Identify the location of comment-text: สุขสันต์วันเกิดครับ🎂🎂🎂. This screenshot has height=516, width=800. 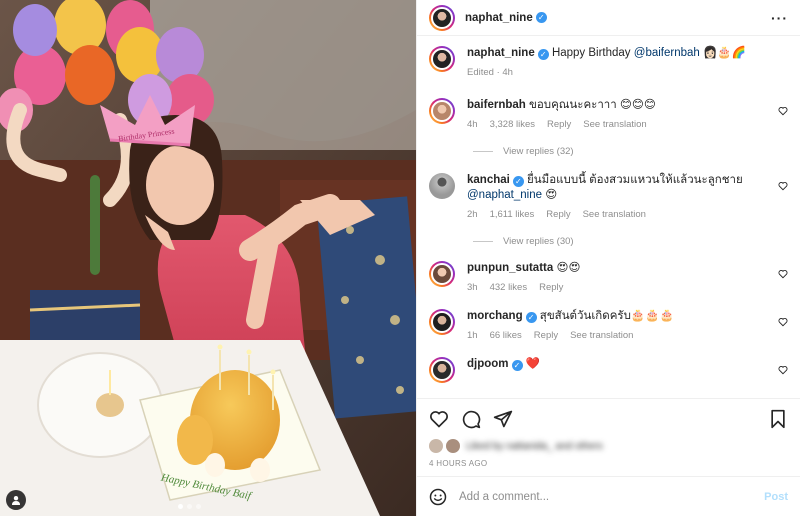
(606, 316).